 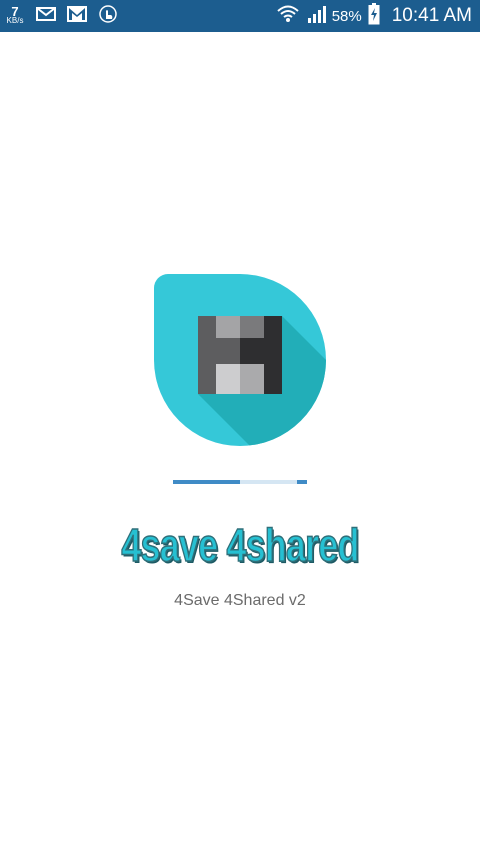 What do you see at coordinates (15, 20) in the screenshot?
I see `network-speed-unit: KB/s` at bounding box center [15, 20].